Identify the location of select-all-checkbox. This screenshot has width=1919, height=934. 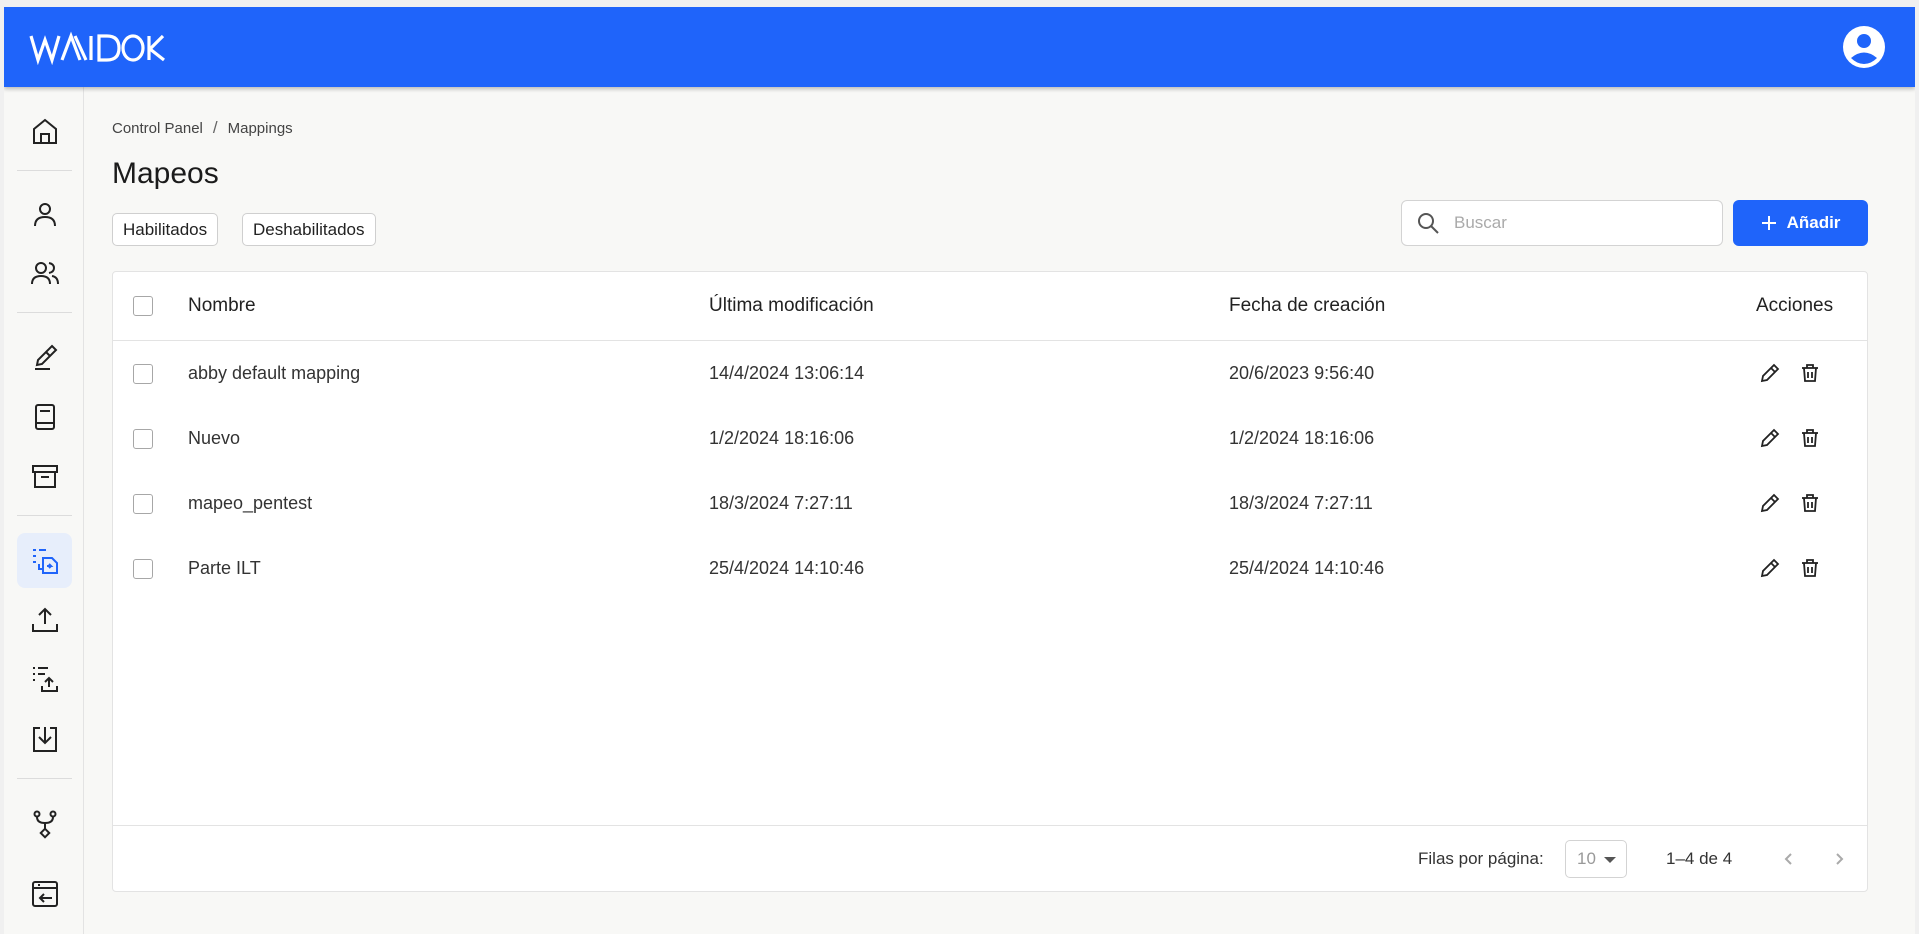
(143, 306).